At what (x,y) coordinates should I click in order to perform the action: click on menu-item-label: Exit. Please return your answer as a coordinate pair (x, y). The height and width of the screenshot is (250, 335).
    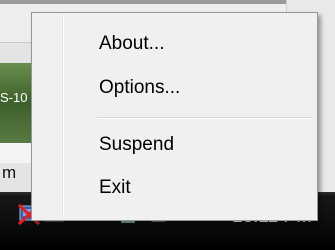
    Looking at the image, I should click on (115, 187).